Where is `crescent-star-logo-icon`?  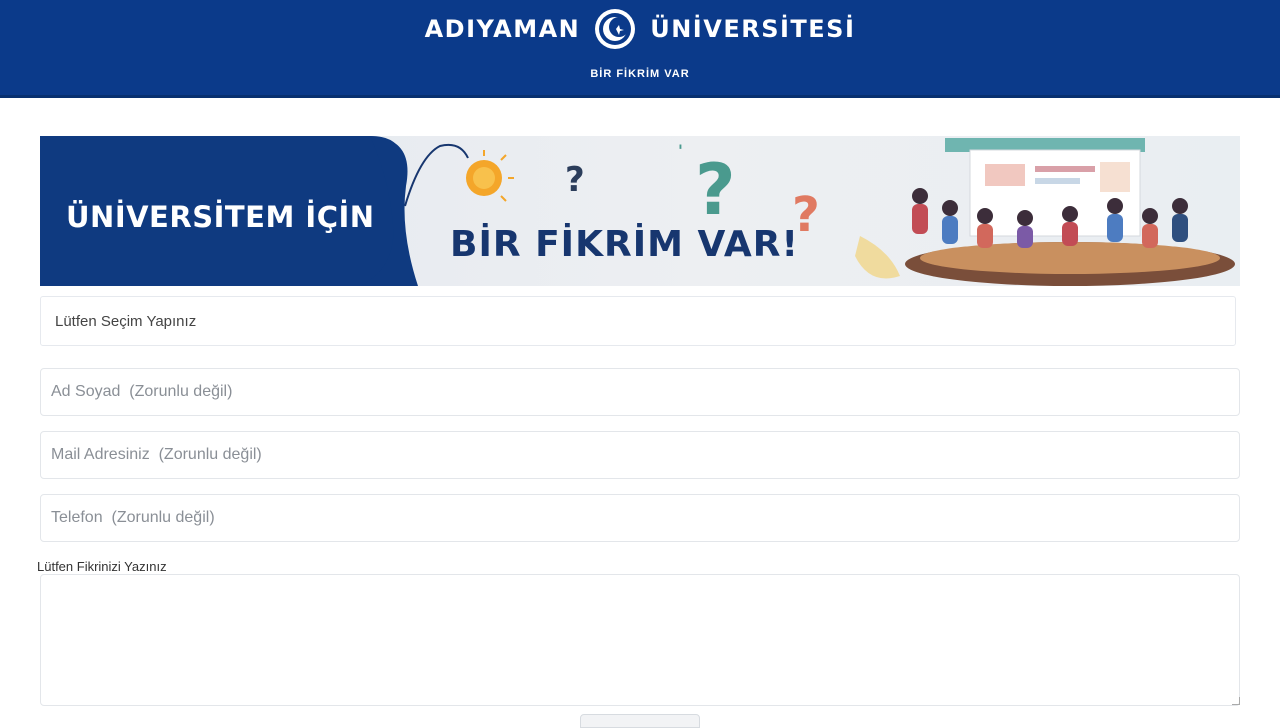 crescent-star-logo-icon is located at coordinates (615, 29).